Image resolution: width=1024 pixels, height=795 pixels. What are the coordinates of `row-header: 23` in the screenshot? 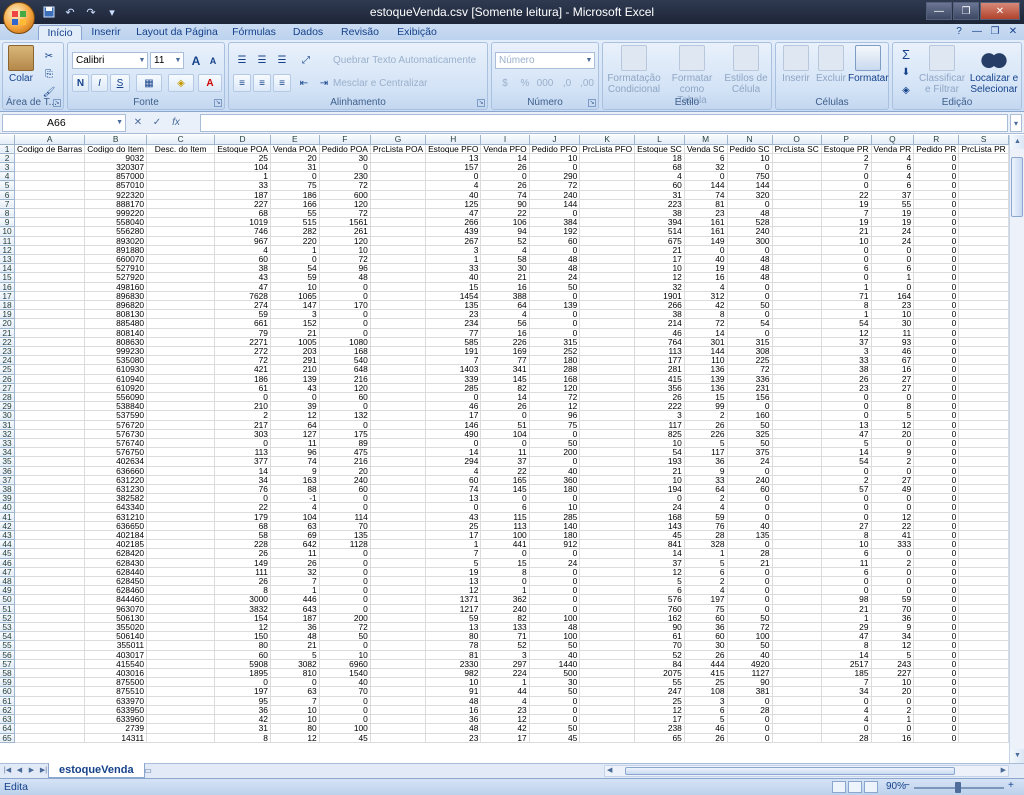 It's located at (8, 351).